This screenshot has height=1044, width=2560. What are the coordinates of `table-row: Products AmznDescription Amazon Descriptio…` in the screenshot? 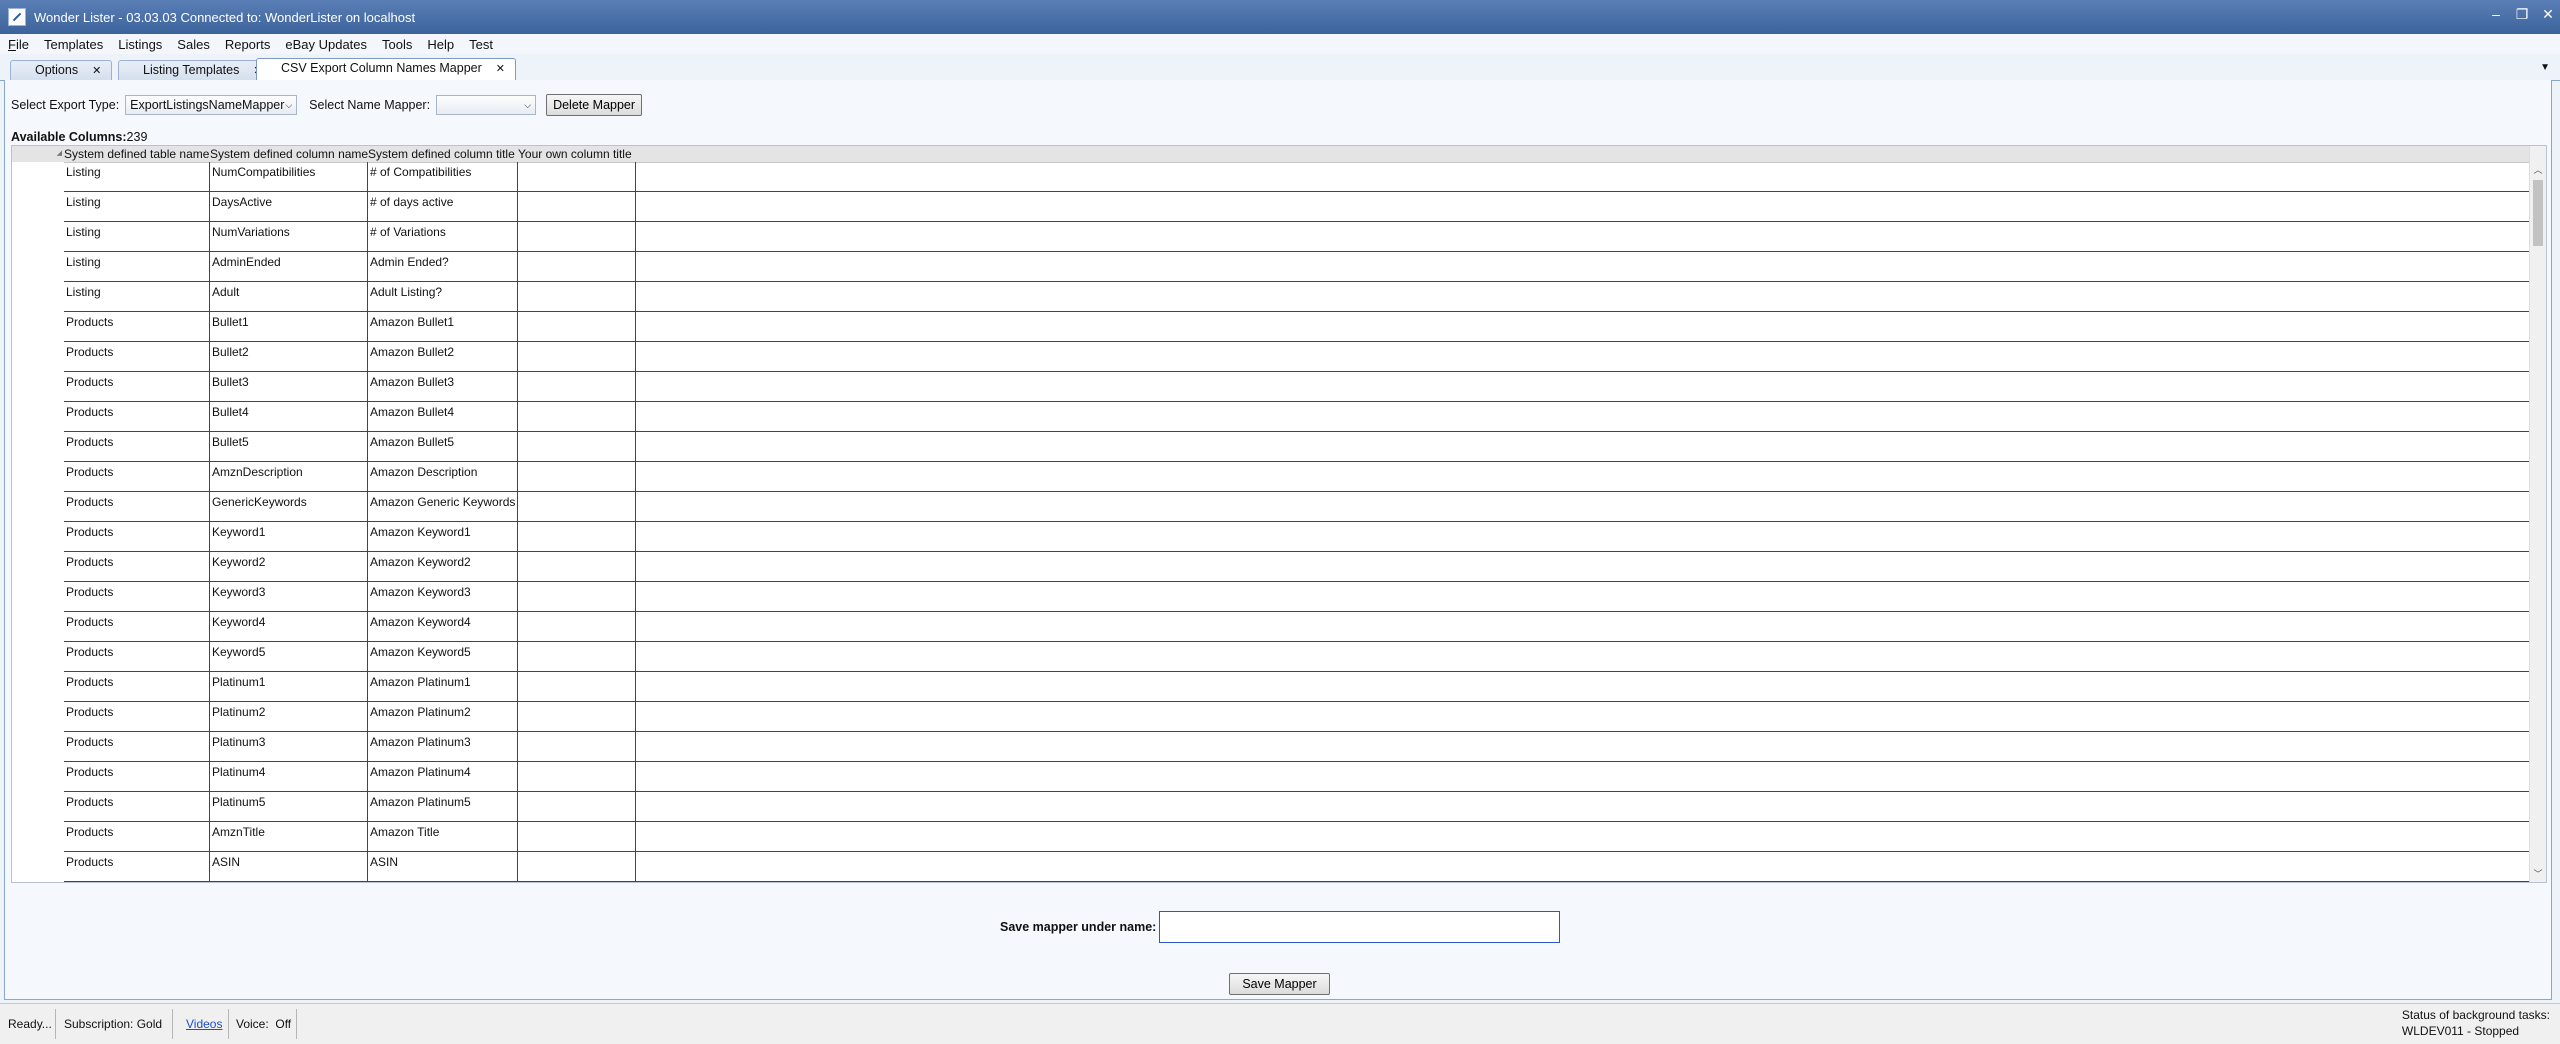 It's located at (1271, 477).